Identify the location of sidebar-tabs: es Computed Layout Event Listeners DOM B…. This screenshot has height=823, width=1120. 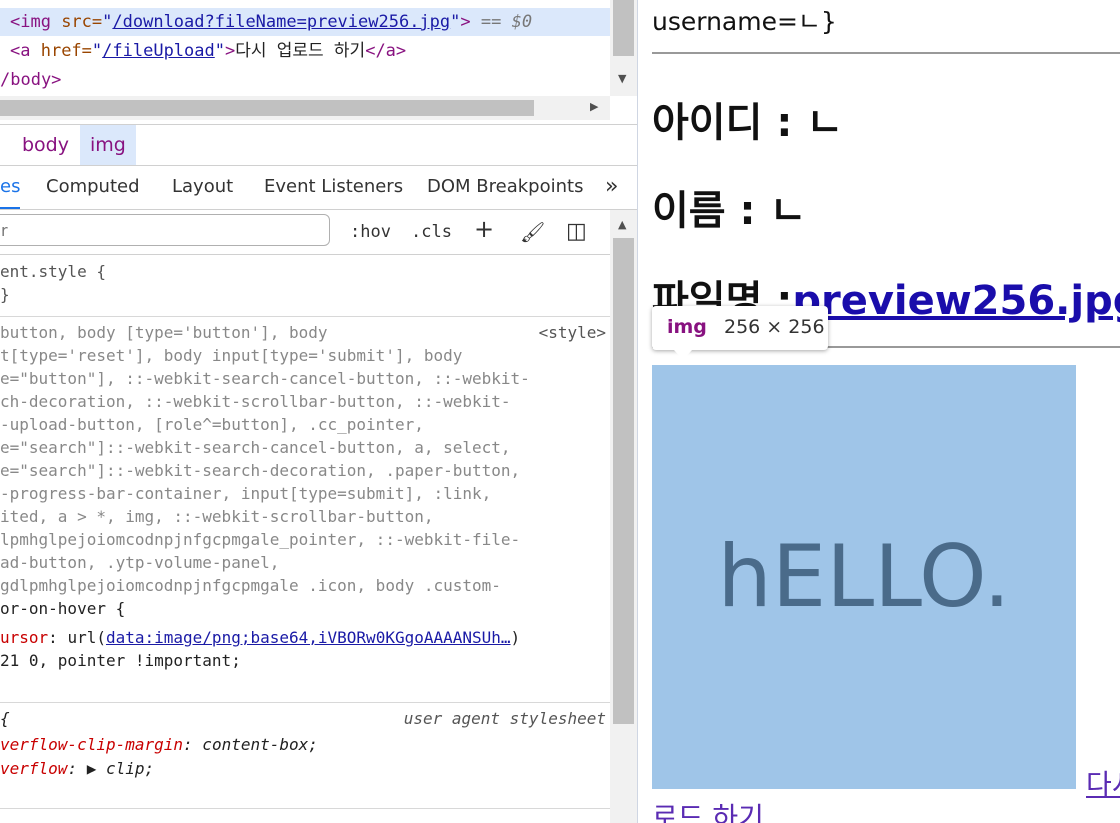
(318, 187).